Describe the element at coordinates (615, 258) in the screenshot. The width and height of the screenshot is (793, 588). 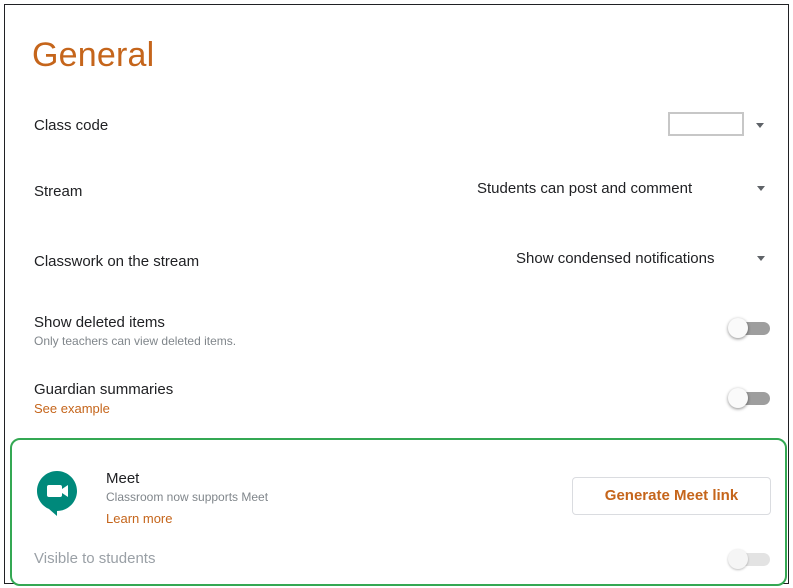
I see `classwork-select: Show condensed notifications` at that location.